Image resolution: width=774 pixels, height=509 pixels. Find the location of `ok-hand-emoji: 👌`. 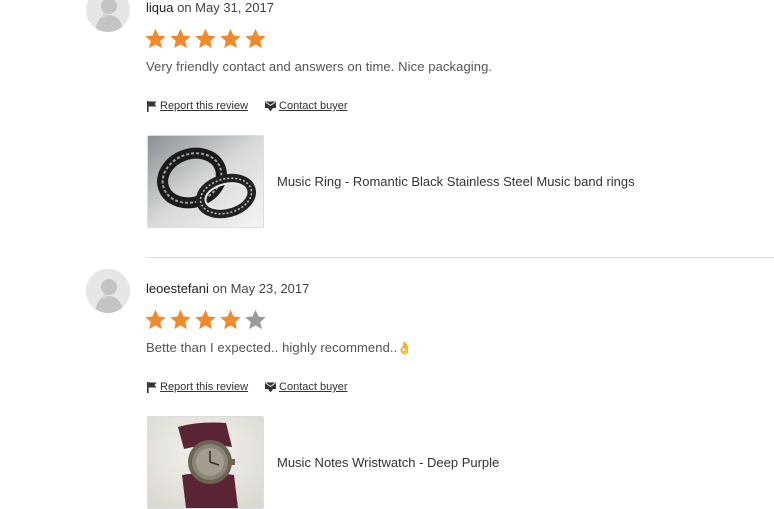

ok-hand-emoji: 👌 is located at coordinates (405, 348).